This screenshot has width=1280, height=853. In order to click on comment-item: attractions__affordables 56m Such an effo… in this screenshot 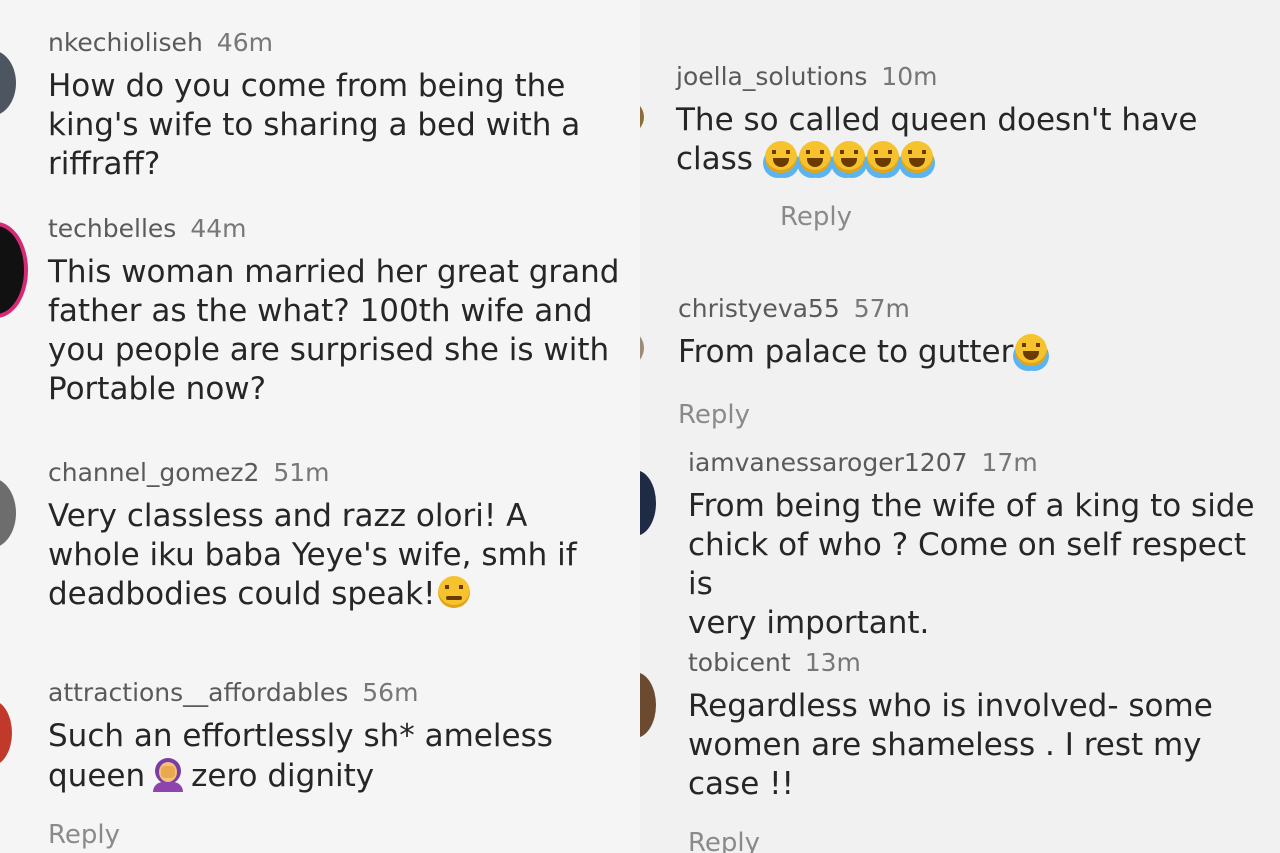, I will do `click(300, 737)`.